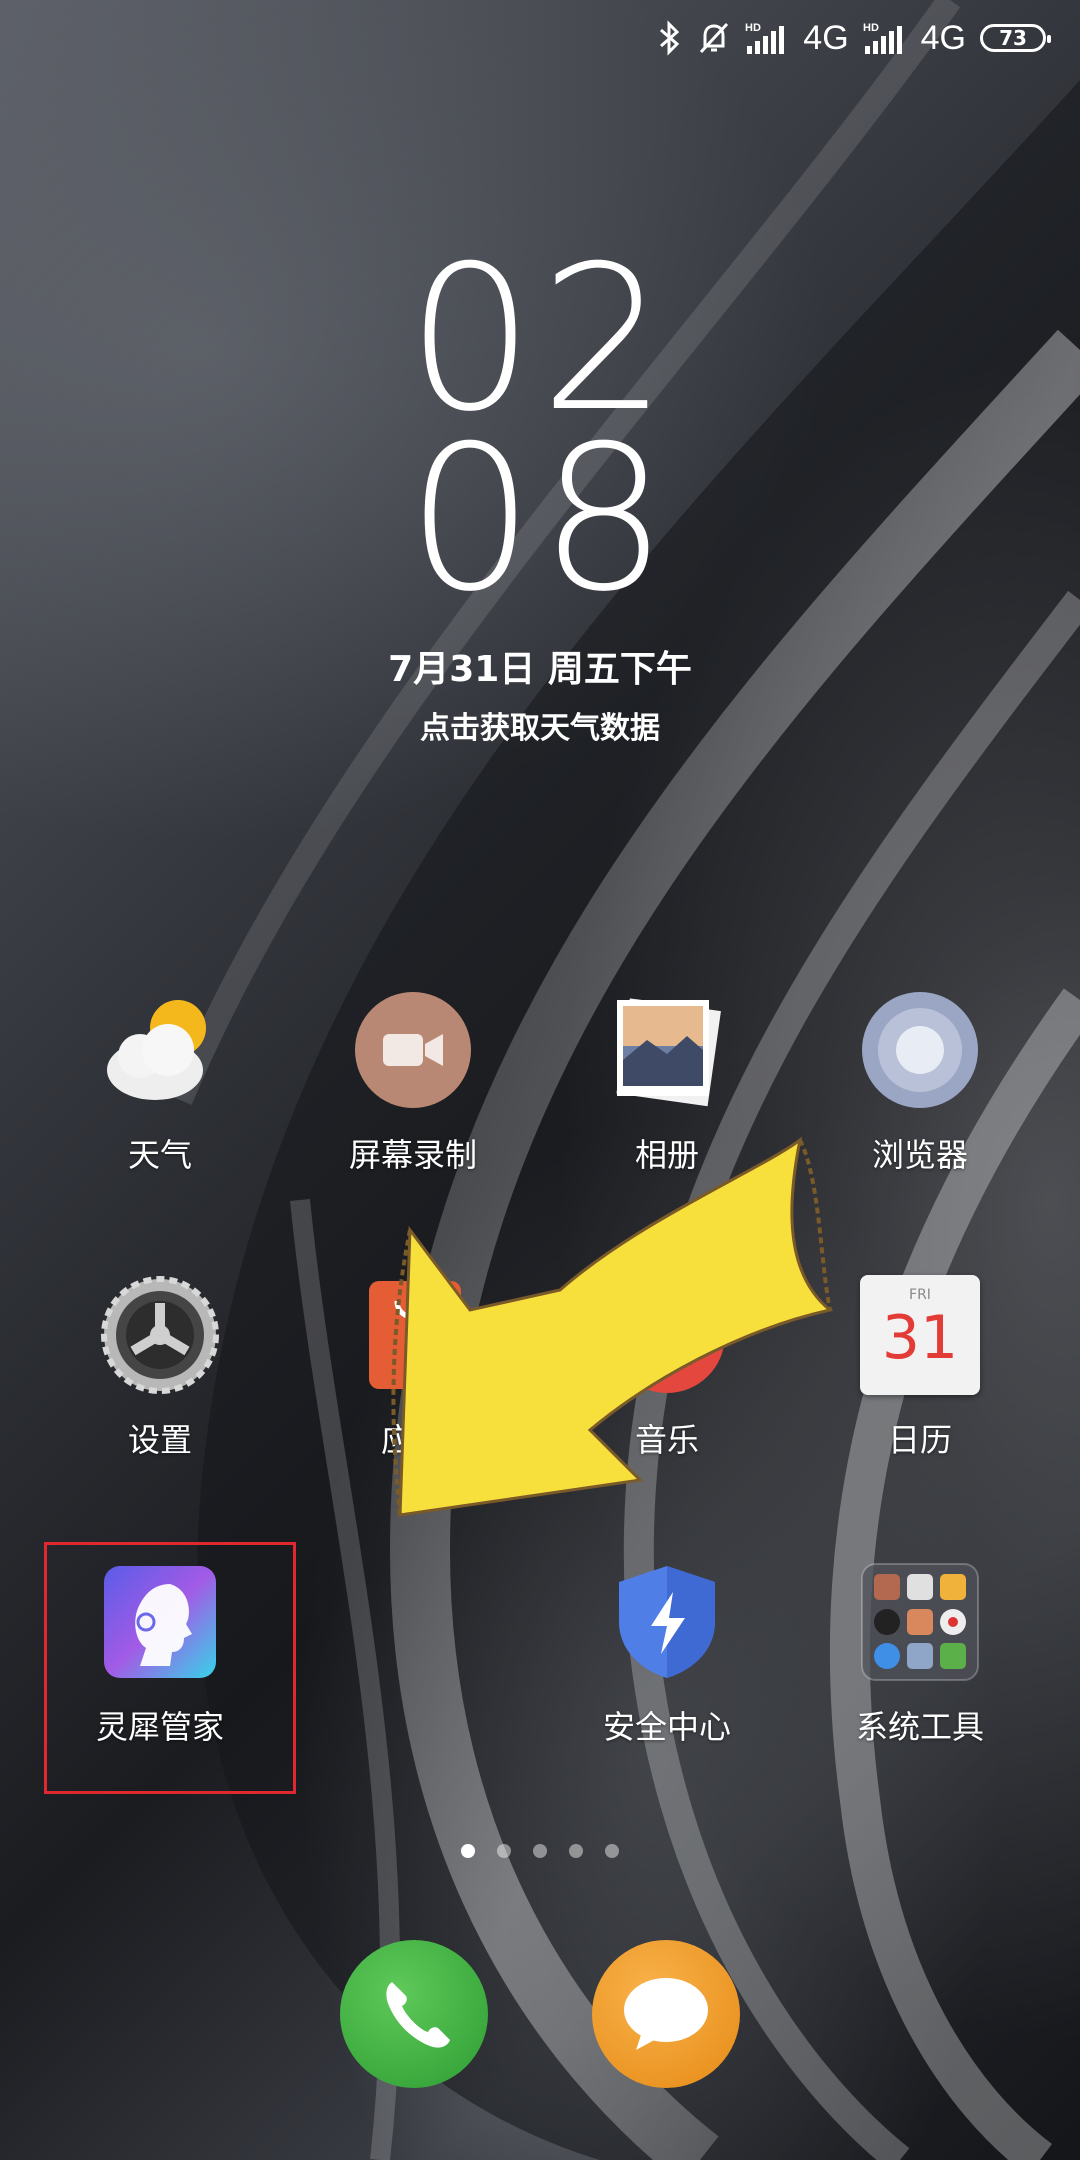 Image resolution: width=1080 pixels, height=2160 pixels. I want to click on app-gallery: 相册, so click(667, 1090).